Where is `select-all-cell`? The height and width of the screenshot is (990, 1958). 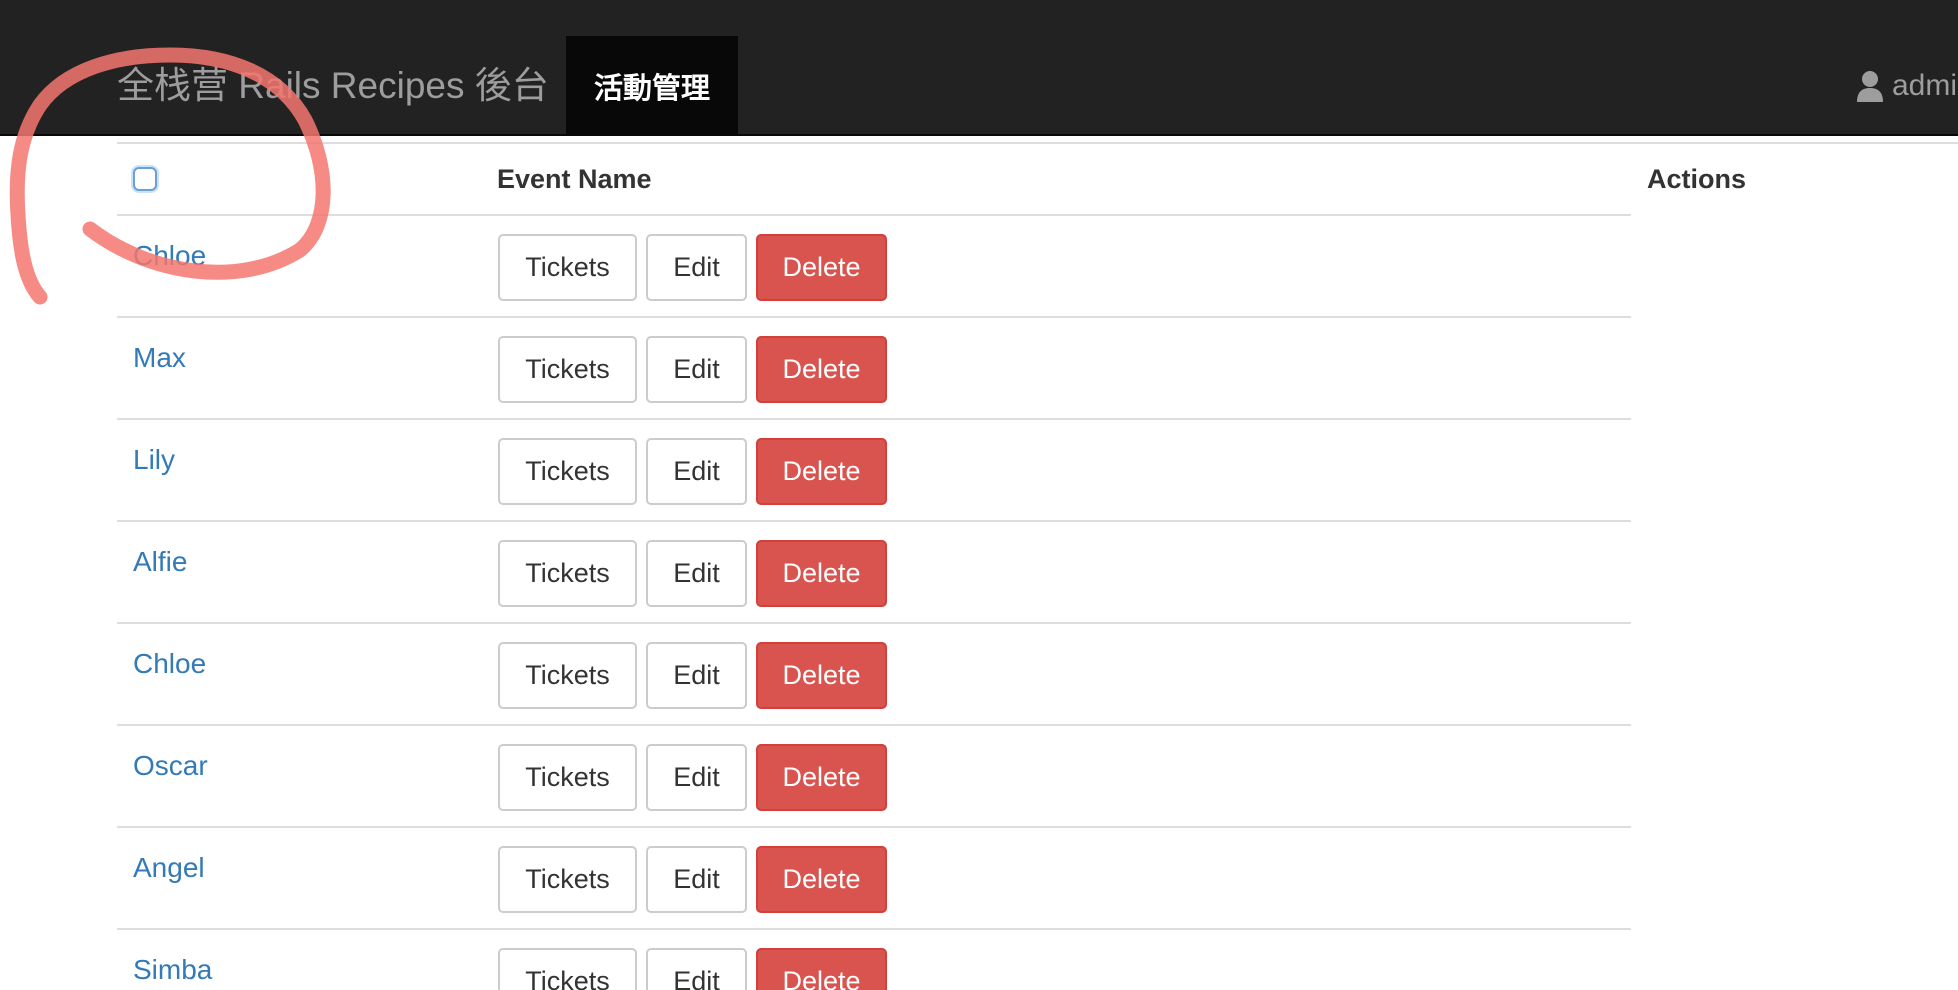
select-all-cell is located at coordinates (145, 179).